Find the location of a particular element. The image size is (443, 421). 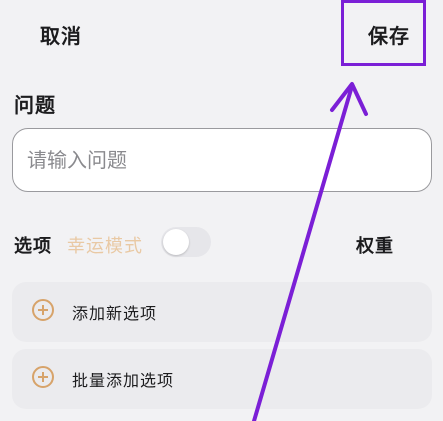

arrow-head is located at coordinates (349, 99).